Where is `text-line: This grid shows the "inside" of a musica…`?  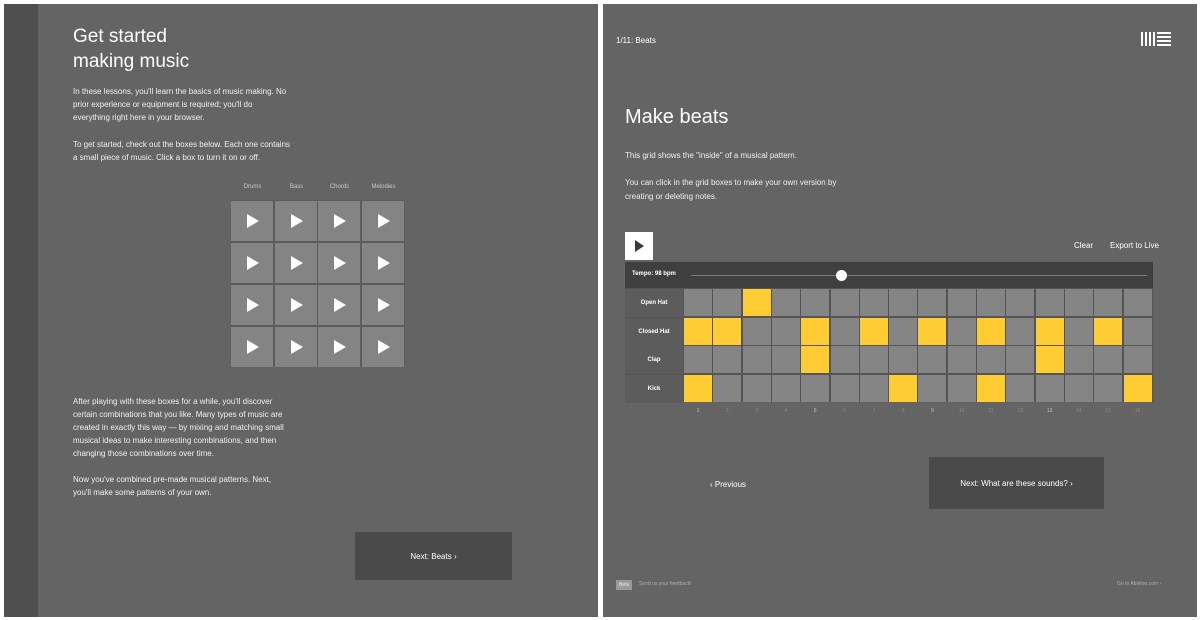
text-line: This grid shows the "inside" of a musica… is located at coordinates (711, 155).